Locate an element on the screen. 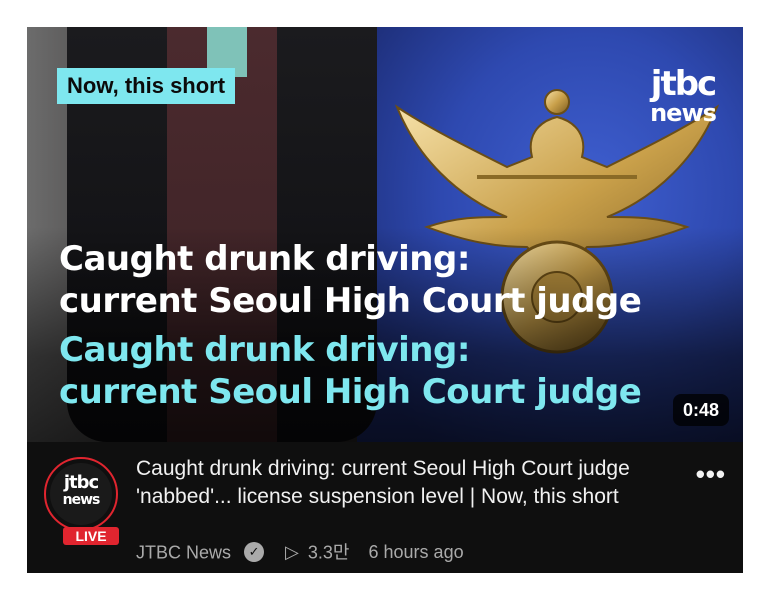 The width and height of the screenshot is (768, 593). upload-time: 6 hours ago is located at coordinates (416, 552).